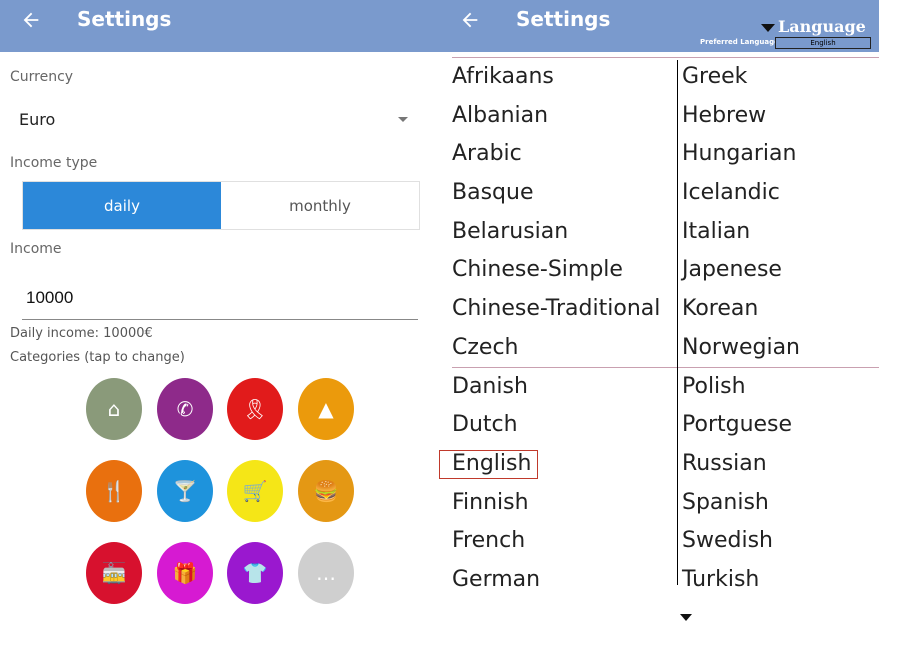 This screenshot has width=899, height=656. Describe the element at coordinates (556, 309) in the screenshot. I see `language-item: Chinese-Traditional` at that location.